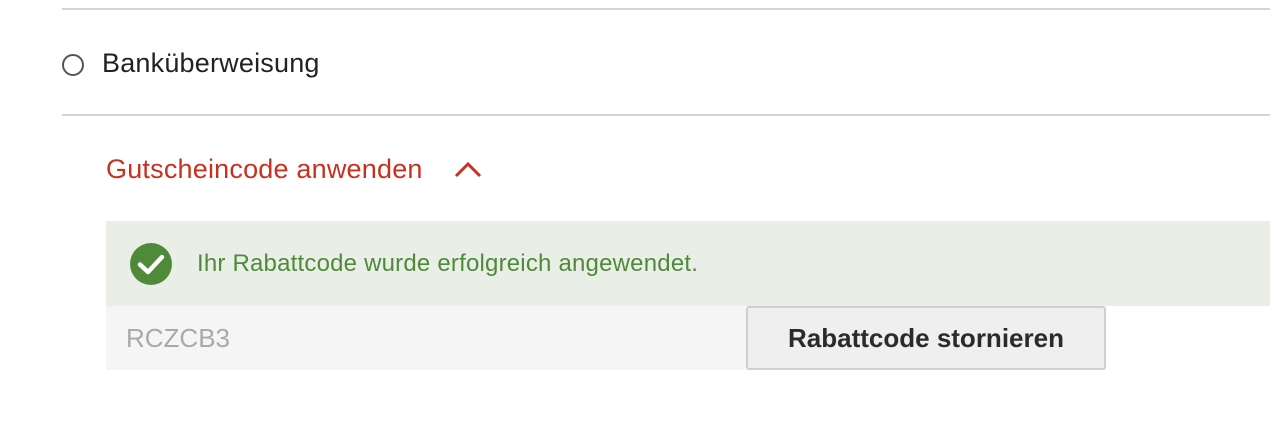 This screenshot has height=438, width=1270. What do you see at coordinates (926, 338) in the screenshot?
I see `cancel-coupon-button: Rabattcode stornieren` at bounding box center [926, 338].